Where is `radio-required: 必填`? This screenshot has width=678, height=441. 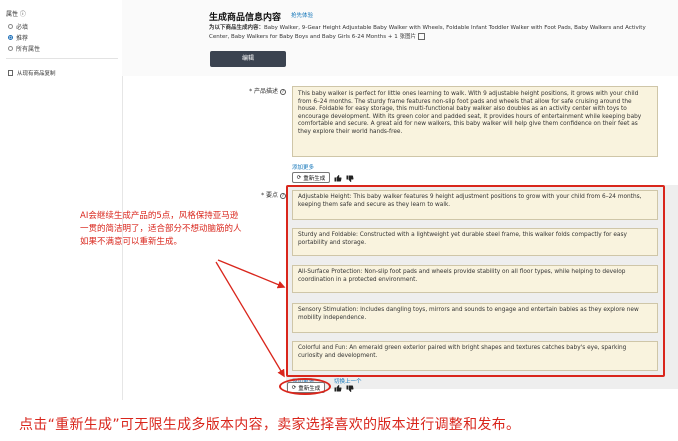 radio-required: 必填 is located at coordinates (18, 26).